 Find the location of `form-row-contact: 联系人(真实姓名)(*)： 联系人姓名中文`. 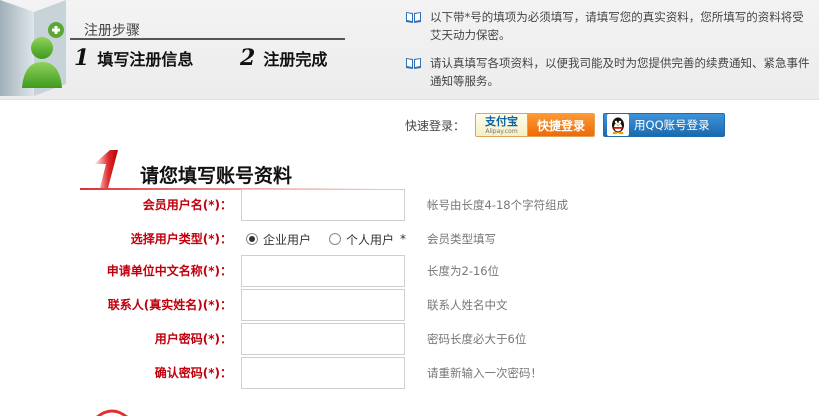

form-row-contact: 联系人(真实姓名)(*)： 联系人姓名中文 is located at coordinates (409, 305).